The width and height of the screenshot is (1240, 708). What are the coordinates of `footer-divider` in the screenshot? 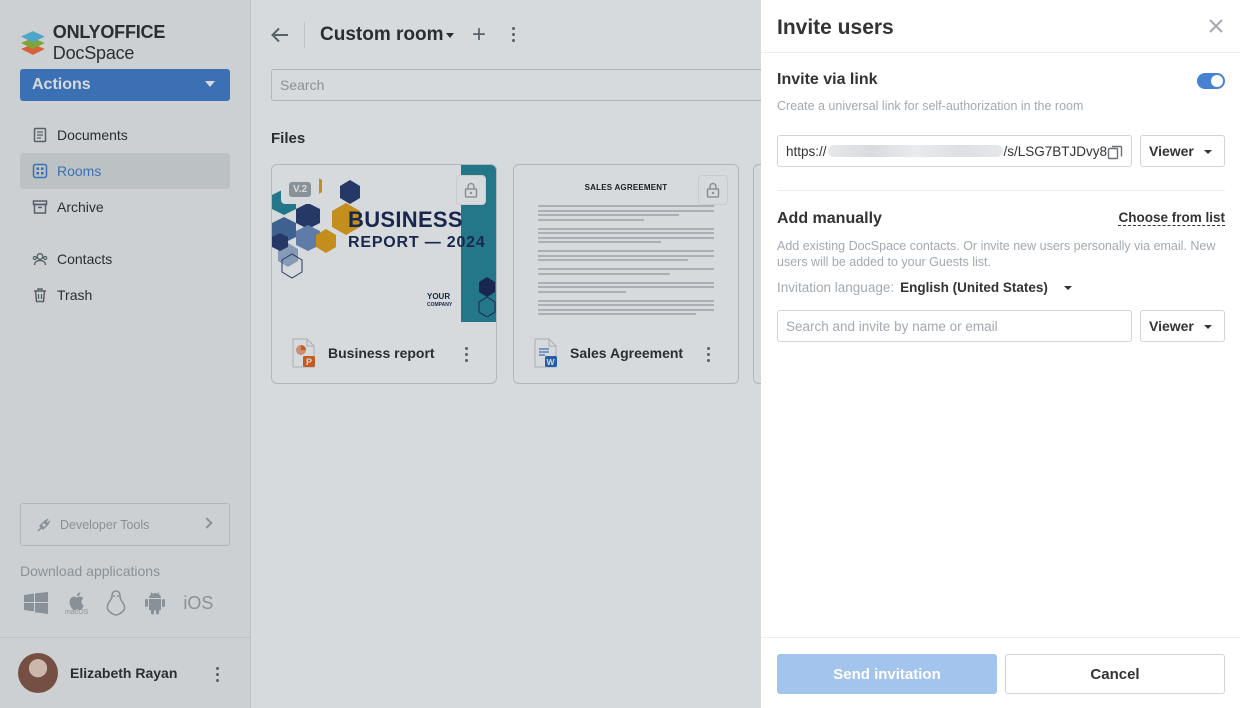 It's located at (1000, 637).